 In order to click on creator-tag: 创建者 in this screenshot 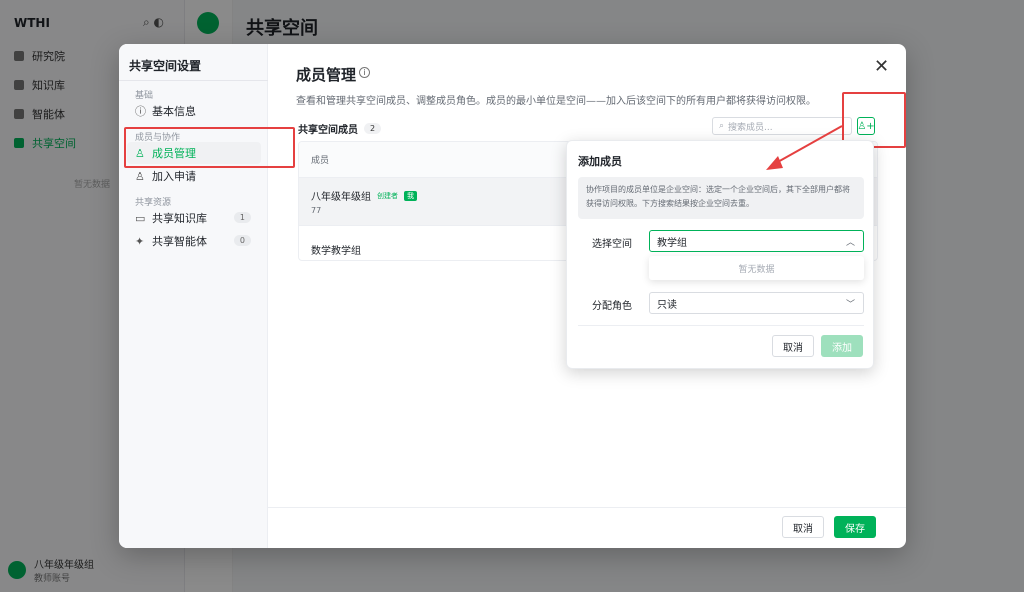, I will do `click(387, 195)`.